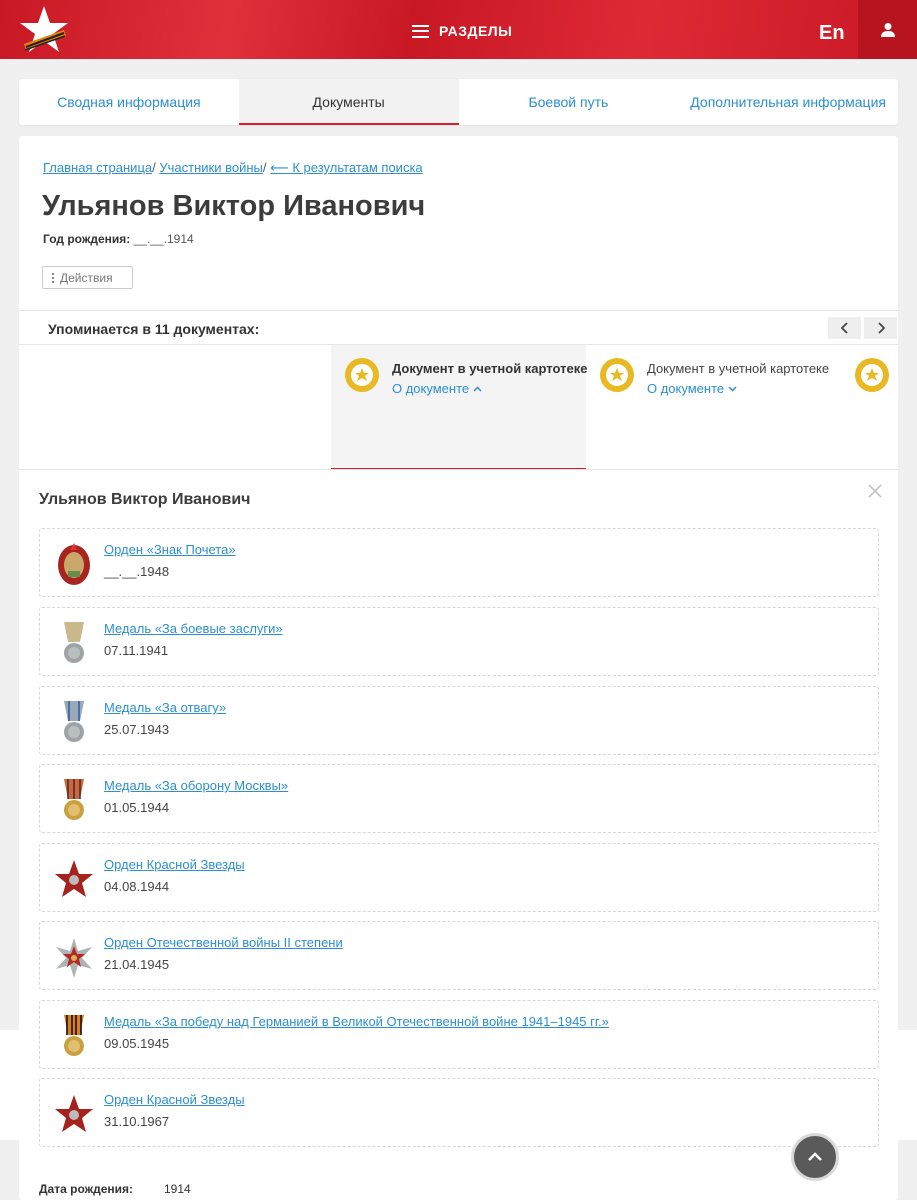 The width and height of the screenshot is (917, 1200). What do you see at coordinates (165, 707) in the screenshot?
I see `award-title-link: Медаль «За отвагу»` at bounding box center [165, 707].